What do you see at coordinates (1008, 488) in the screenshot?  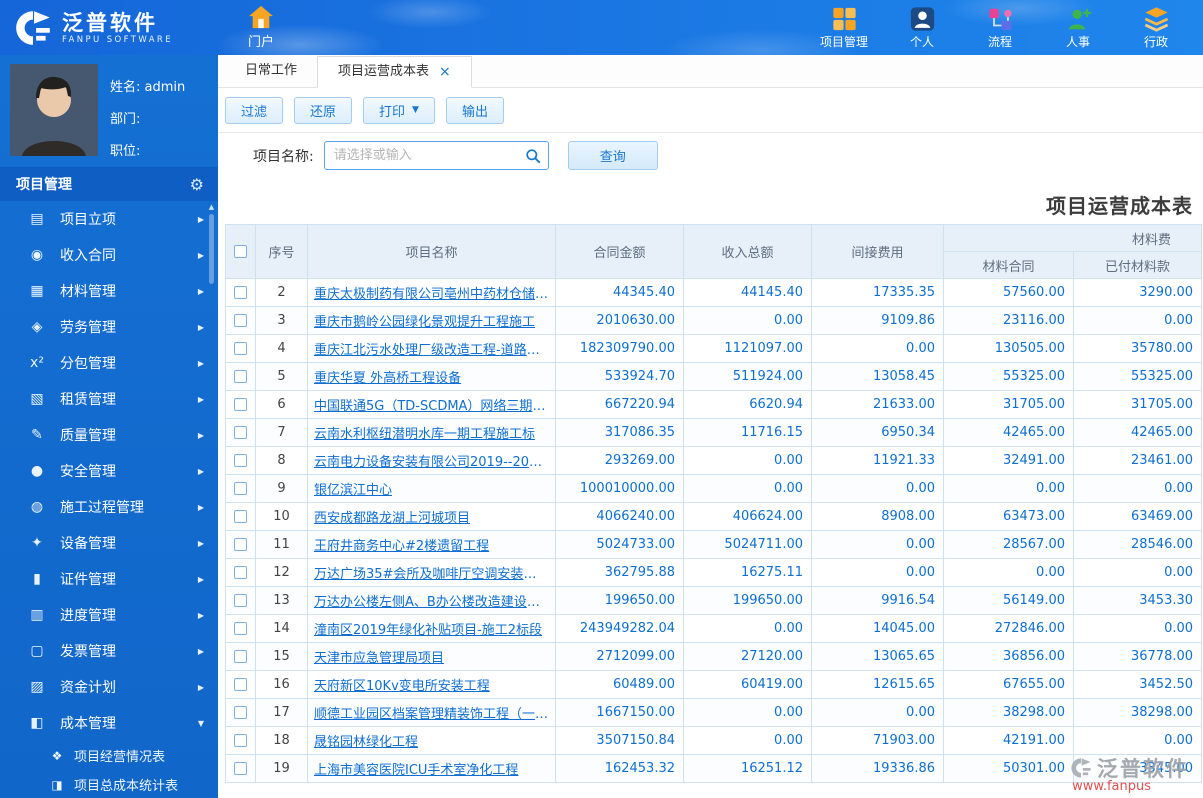 I see `material-contract: 0.00` at bounding box center [1008, 488].